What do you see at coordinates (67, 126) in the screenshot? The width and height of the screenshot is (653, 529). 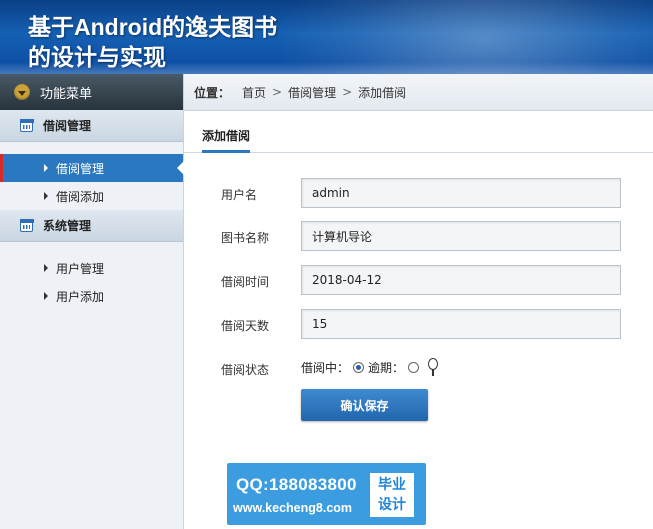 I see `sidebar-group-label: 借阅管理` at bounding box center [67, 126].